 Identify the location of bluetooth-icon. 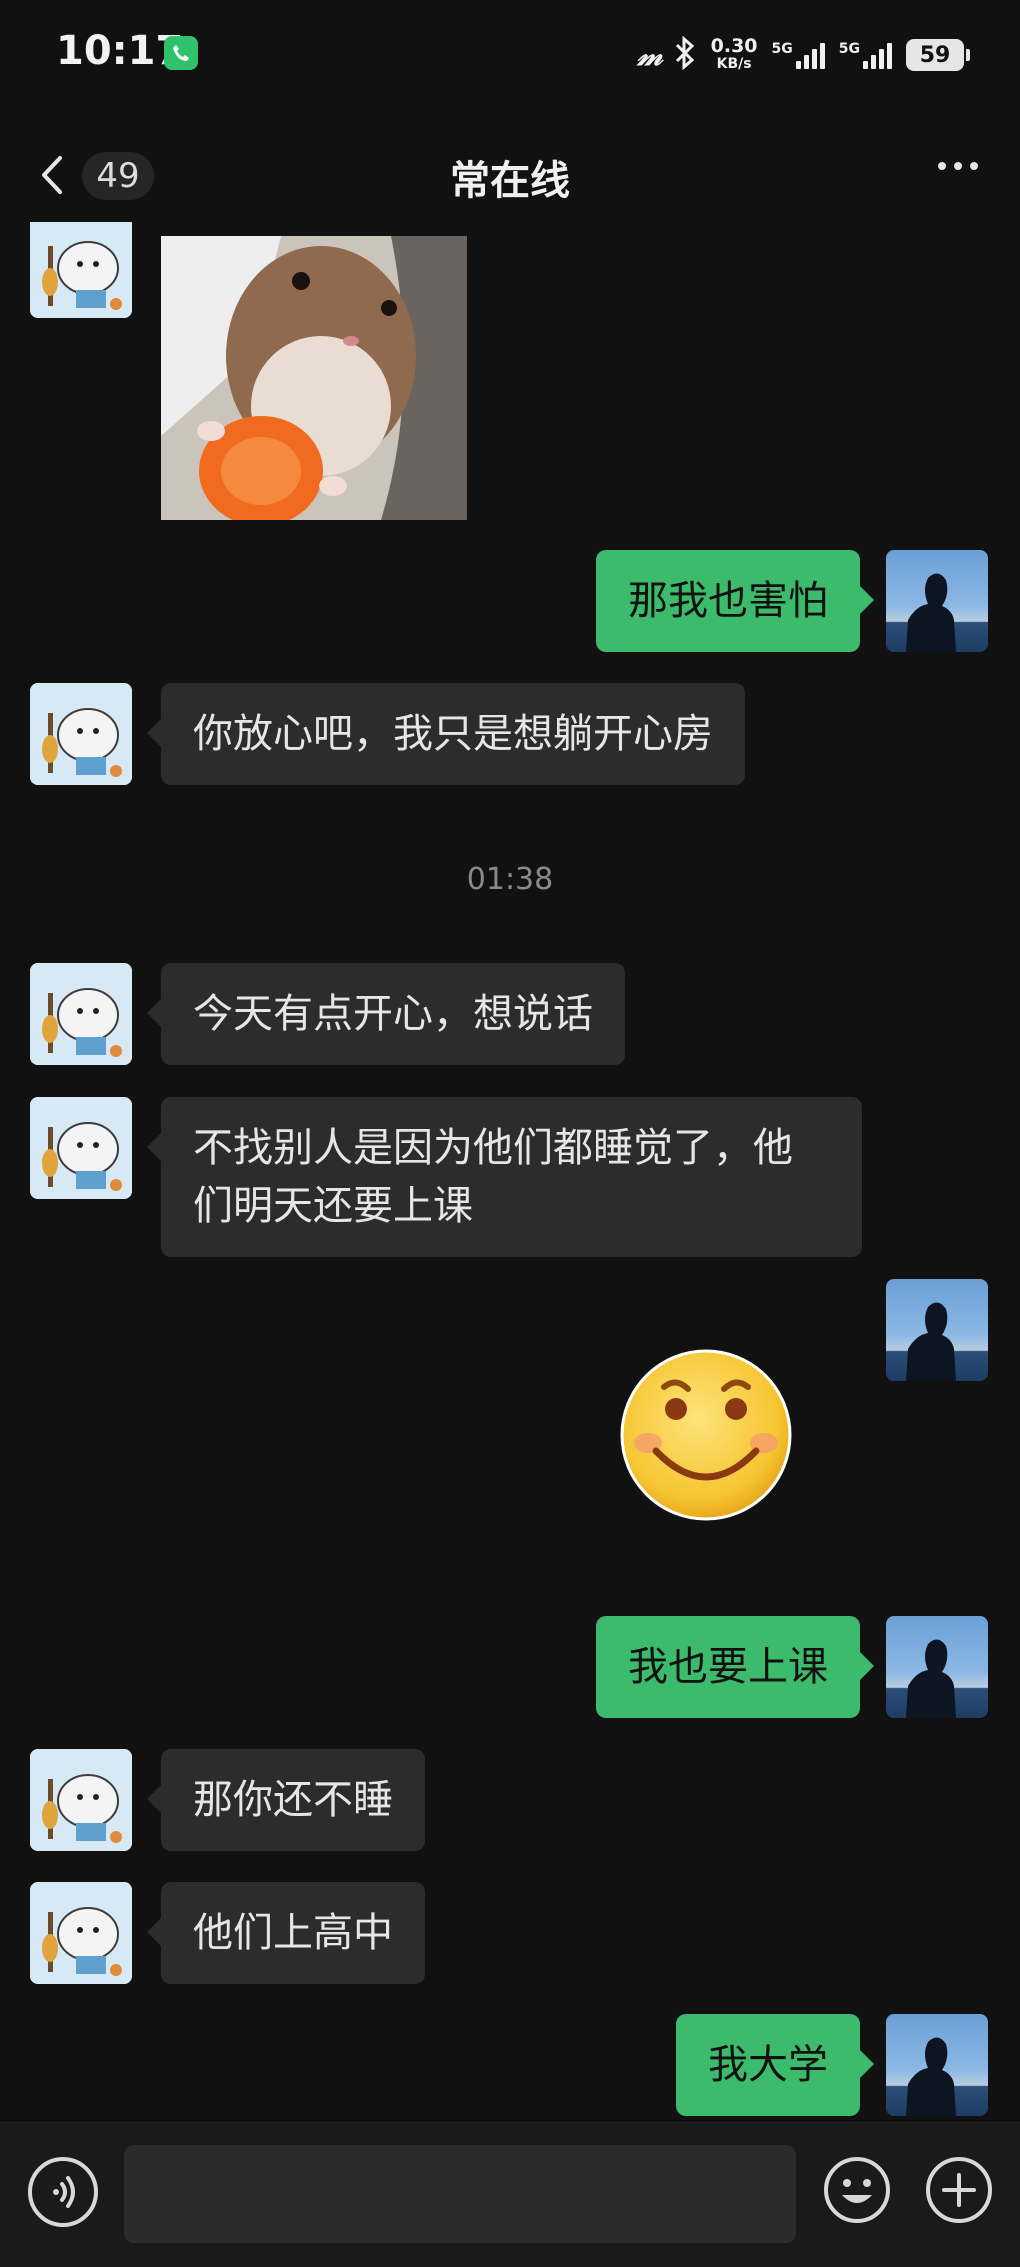
(685, 54).